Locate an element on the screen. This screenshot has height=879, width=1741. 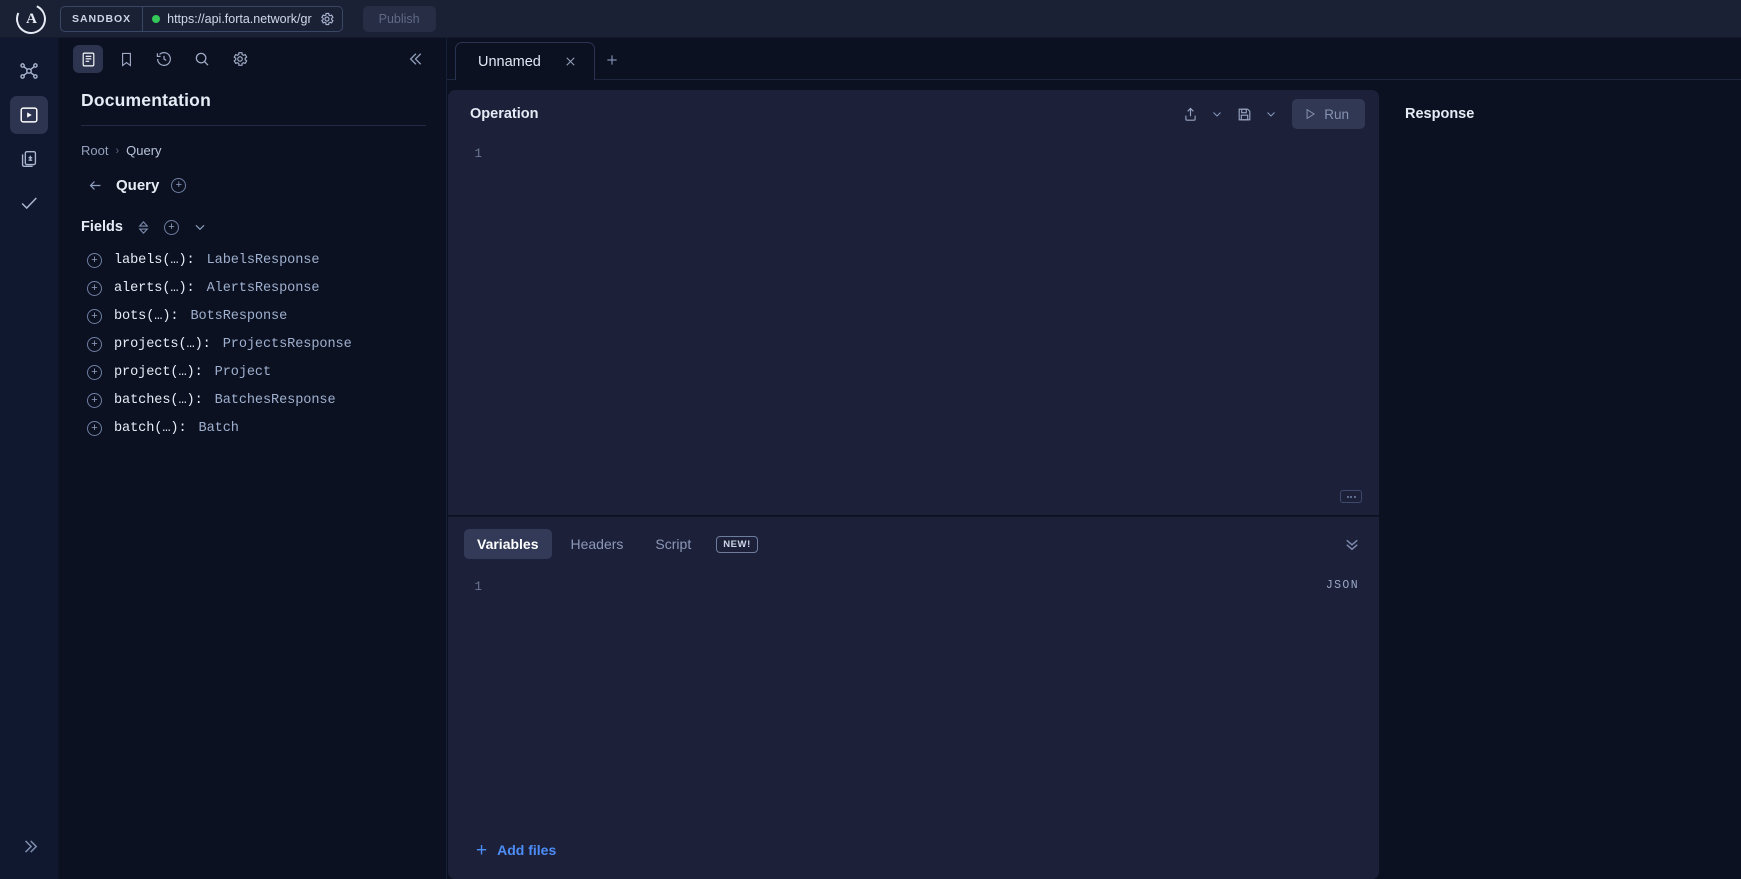
keyboard-icon is located at coordinates (1351, 496).